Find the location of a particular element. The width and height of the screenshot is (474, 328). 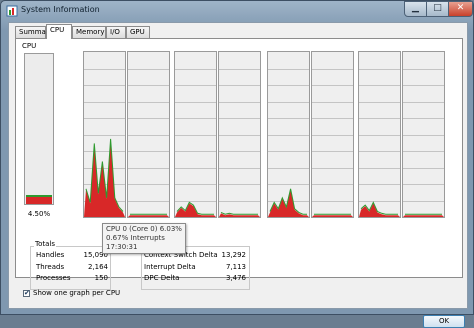

context-switch-delta-value: 13,292 is located at coordinates (234, 255).